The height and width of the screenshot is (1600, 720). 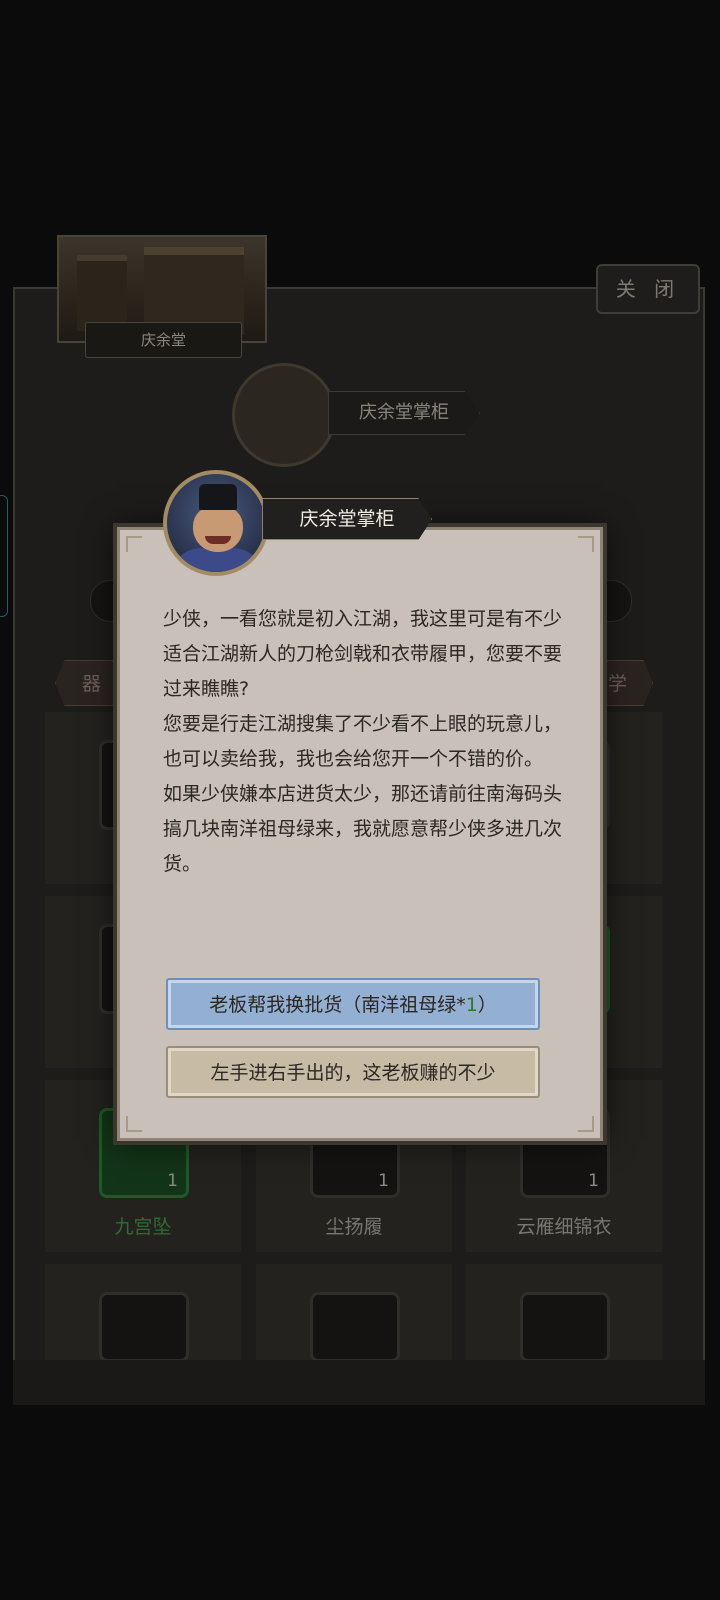 What do you see at coordinates (564, 1227) in the screenshot?
I see `item-name: 云雁细锦衣` at bounding box center [564, 1227].